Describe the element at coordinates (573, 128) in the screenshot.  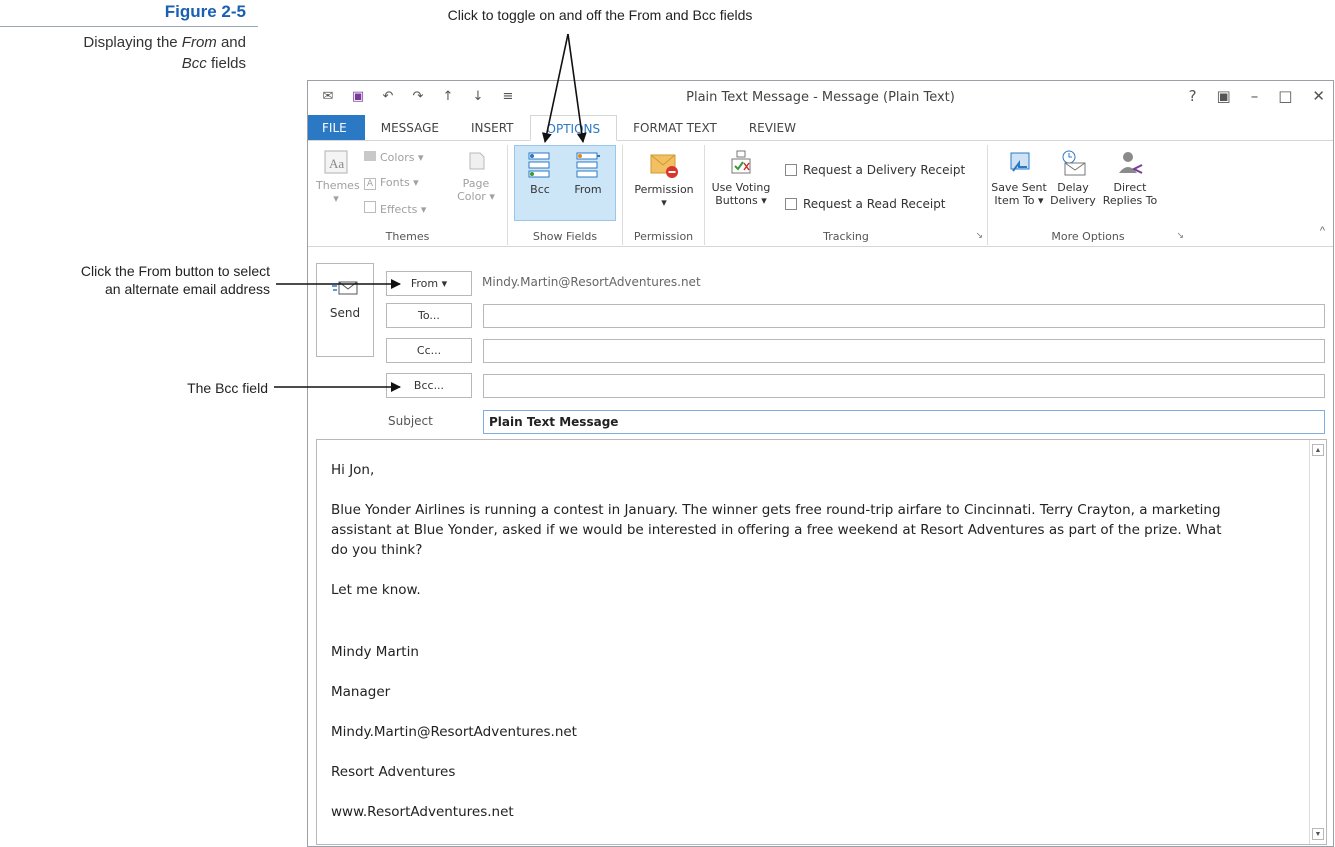
I see `tab-options: OPTIONS` at that location.